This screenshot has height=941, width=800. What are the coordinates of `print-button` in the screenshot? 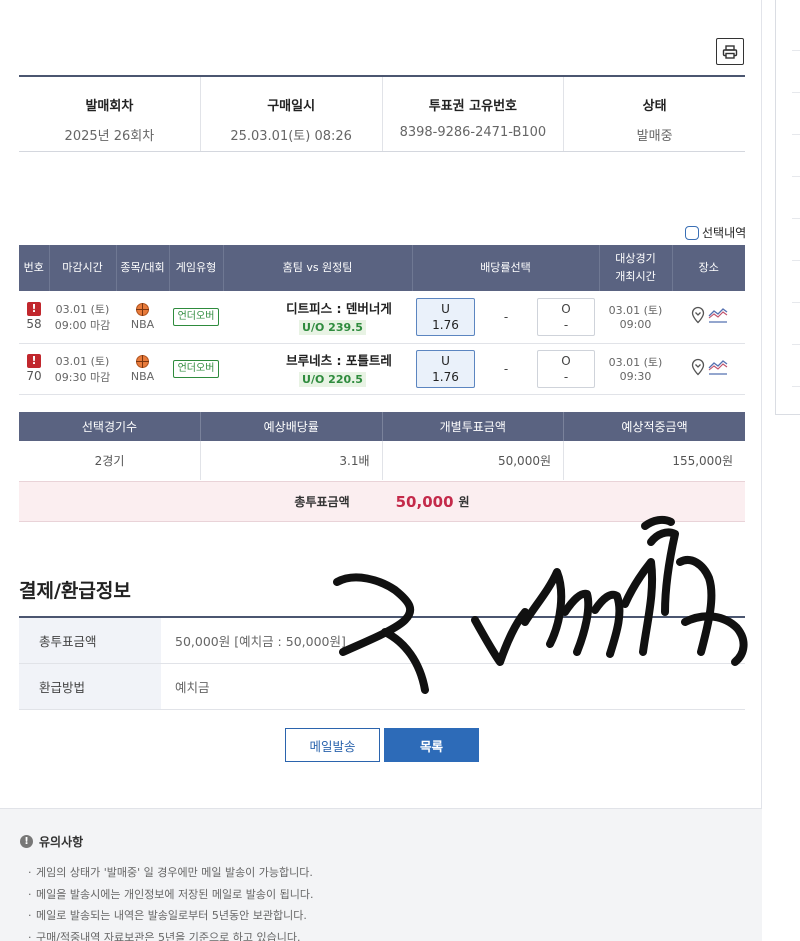 It's located at (730, 51).